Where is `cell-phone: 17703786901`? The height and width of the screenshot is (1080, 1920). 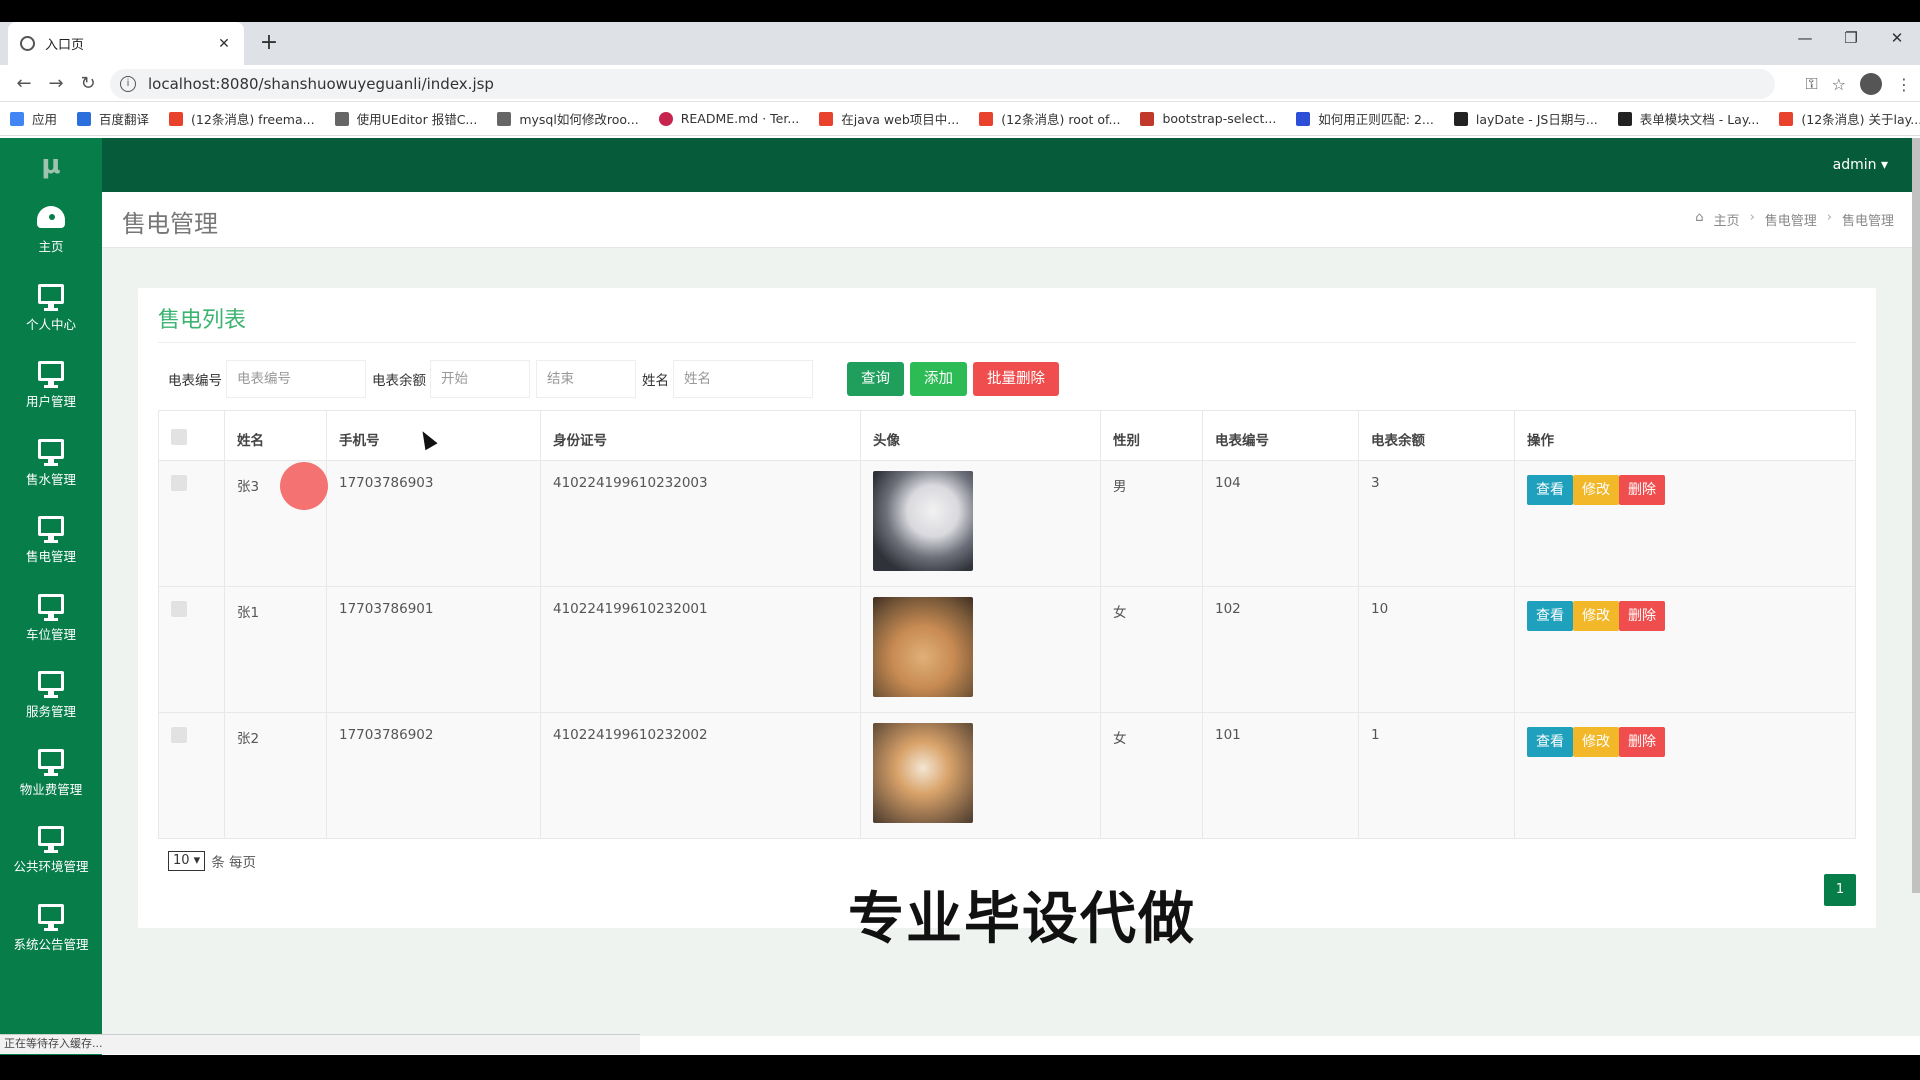
cell-phone: 17703786901 is located at coordinates (433, 649).